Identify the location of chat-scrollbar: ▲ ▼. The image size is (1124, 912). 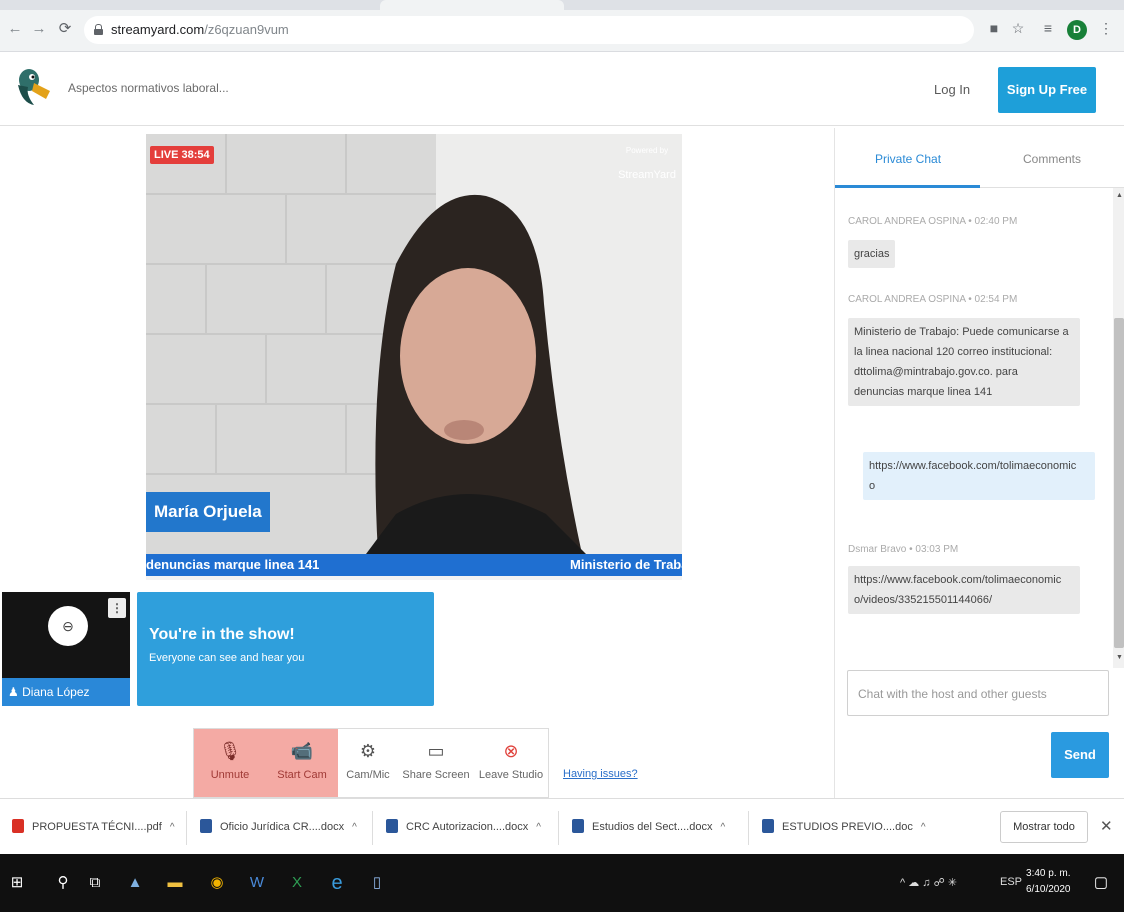
(1118, 428).